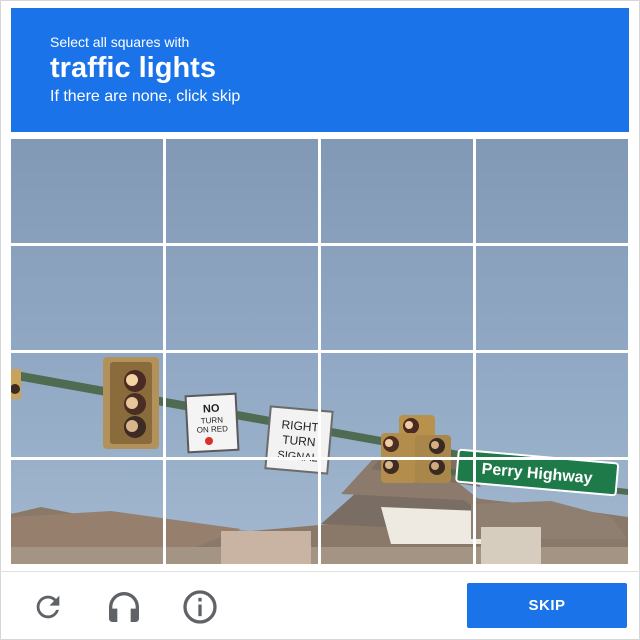 The image size is (640, 640). Describe the element at coordinates (320, 571) in the screenshot. I see `footer-divider` at that location.